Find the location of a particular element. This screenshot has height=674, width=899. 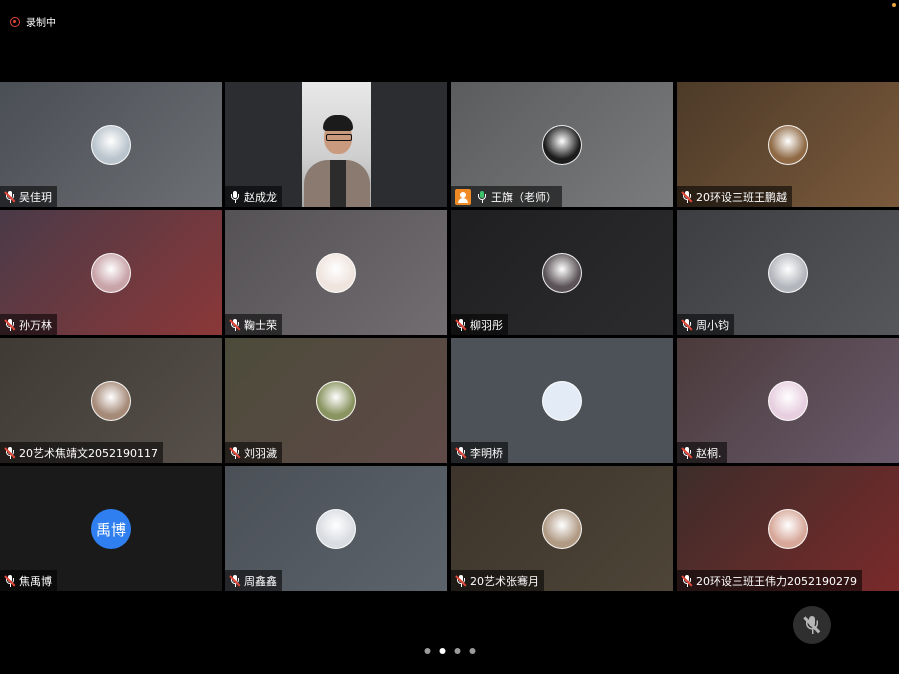

participant-name-tag: 刘羽濊 is located at coordinates (253, 452).